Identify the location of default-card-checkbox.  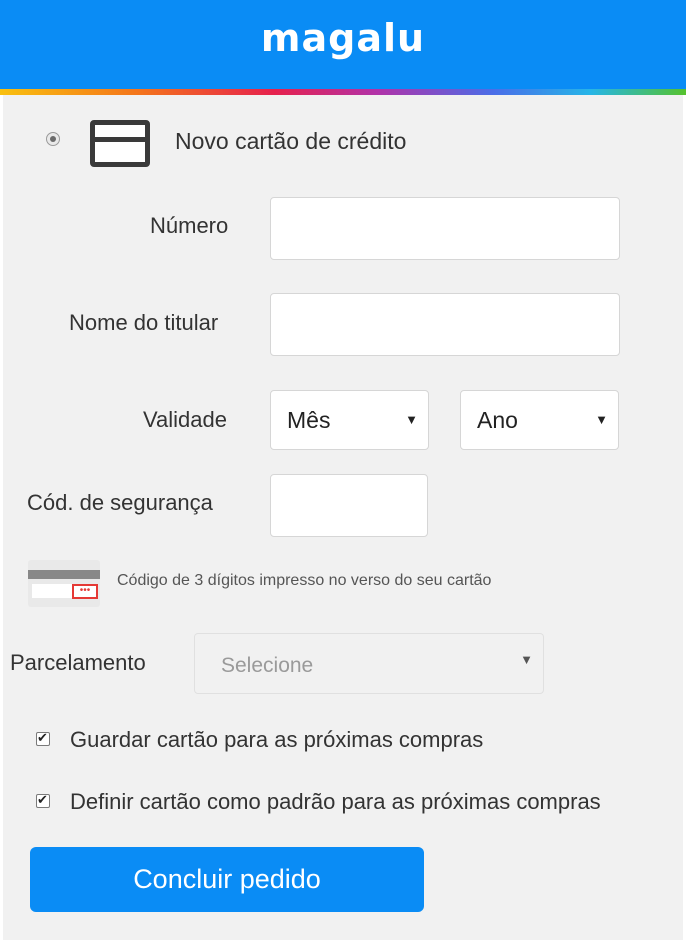
(43, 800).